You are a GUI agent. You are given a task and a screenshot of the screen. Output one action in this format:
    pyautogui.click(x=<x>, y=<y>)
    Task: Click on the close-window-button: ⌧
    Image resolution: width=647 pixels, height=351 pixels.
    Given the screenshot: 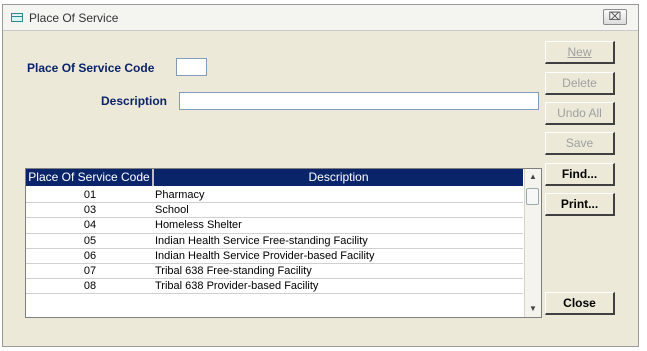 What is the action you would take?
    pyautogui.click(x=615, y=17)
    